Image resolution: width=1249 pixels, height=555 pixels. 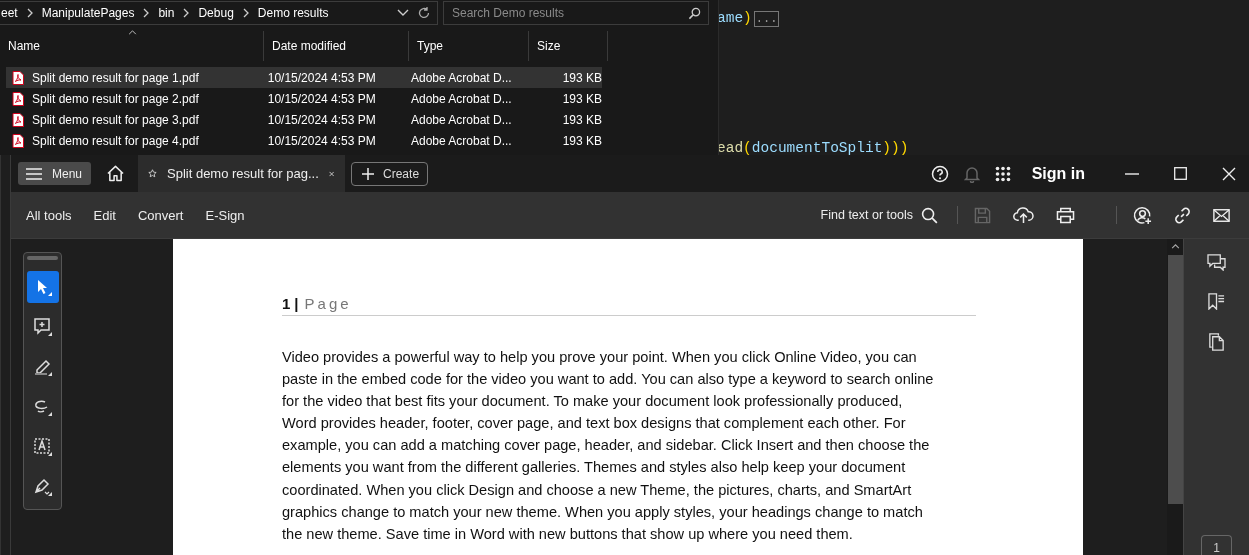 I want to click on file-row: Split demo result for page 1.pdf 10/15/2024 4:53 PM Adobe Acrobat D... 193 KB, so click(x=304, y=77).